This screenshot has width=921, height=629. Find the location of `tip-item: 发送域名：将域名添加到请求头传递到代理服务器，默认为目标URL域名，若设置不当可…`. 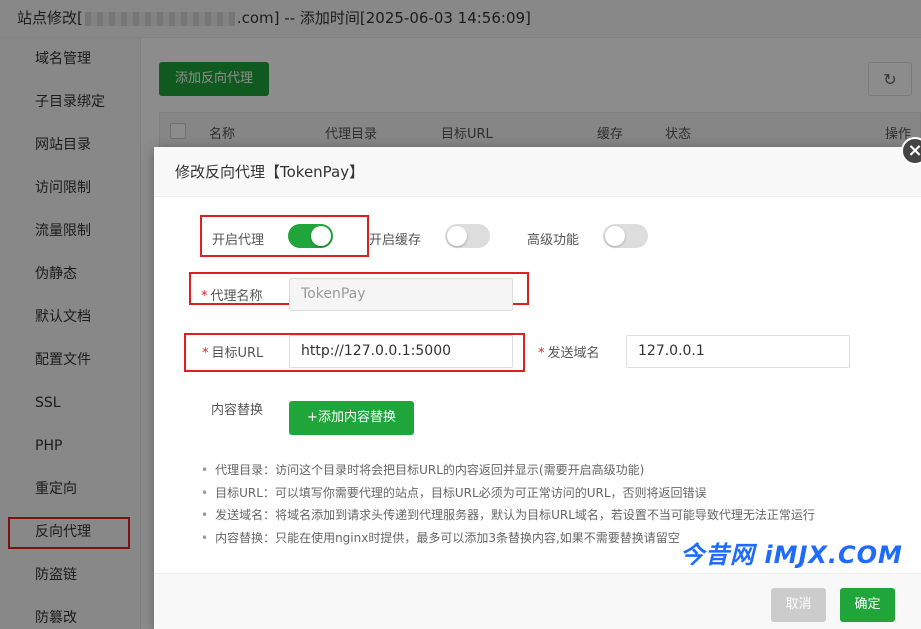

tip-item: 发送域名：将域名添加到请求头传递到代理服务器，默认为目标URL域名，若设置不当可… is located at coordinates (556, 515).